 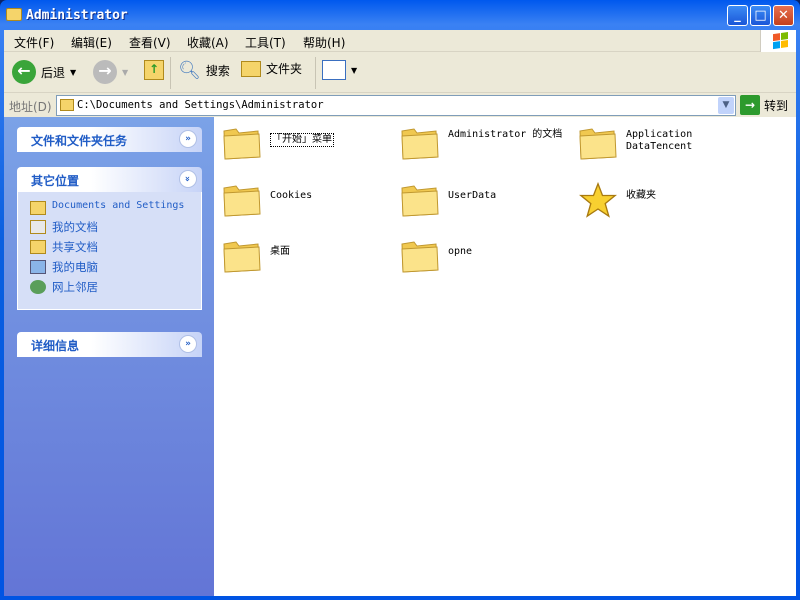 I want to click on close-button: ✕, so click(x=783, y=15).